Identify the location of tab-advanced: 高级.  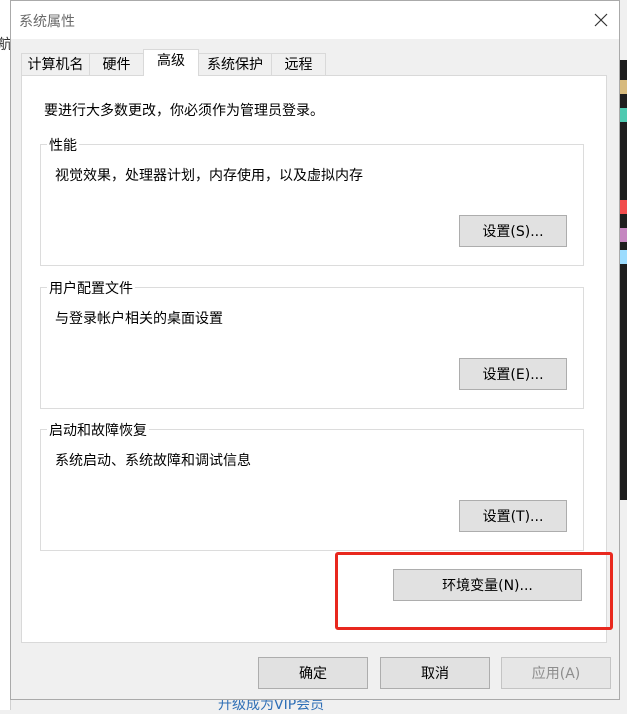
(171, 62).